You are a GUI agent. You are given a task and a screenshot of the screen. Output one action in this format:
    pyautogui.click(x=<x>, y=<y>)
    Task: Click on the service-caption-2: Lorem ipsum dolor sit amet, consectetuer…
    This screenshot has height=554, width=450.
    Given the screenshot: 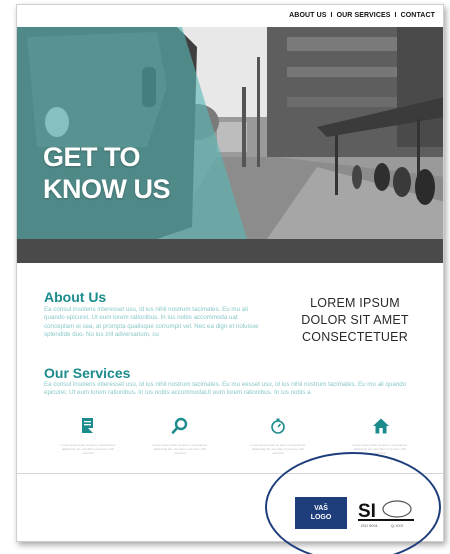 What is the action you would take?
    pyautogui.click(x=180, y=449)
    